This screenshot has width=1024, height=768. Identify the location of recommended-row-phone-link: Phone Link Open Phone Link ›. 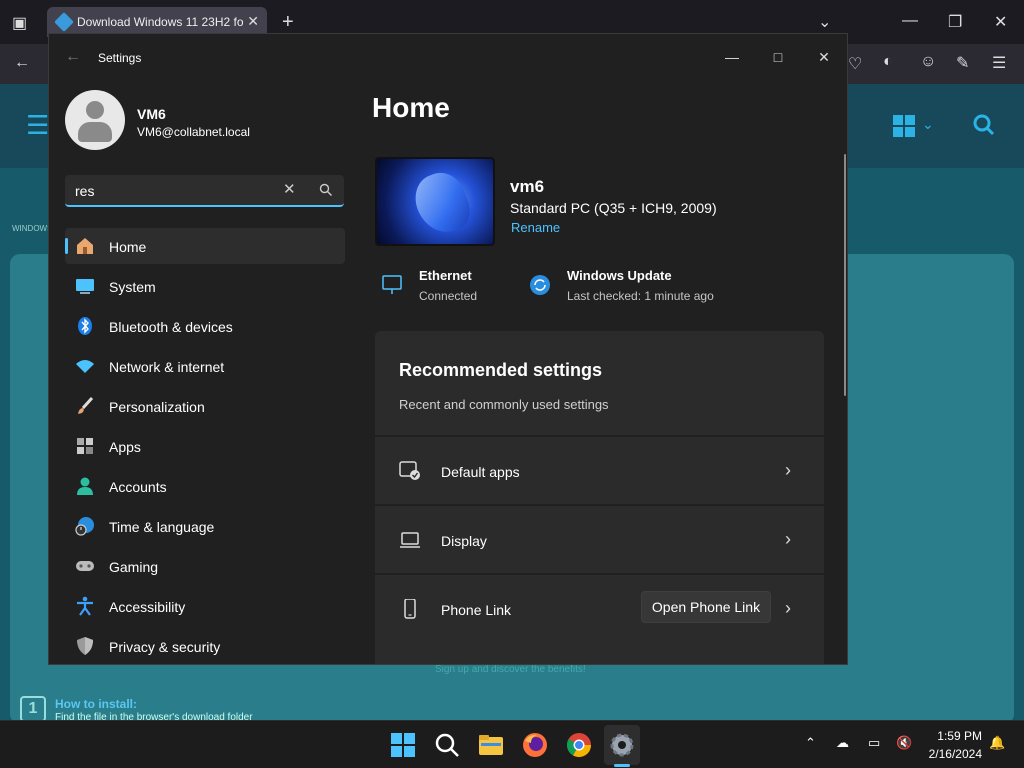
(599, 607).